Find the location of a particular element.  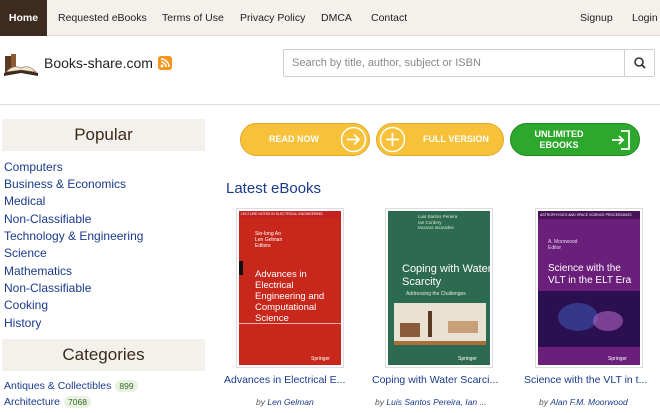

rss-icon is located at coordinates (165, 63).